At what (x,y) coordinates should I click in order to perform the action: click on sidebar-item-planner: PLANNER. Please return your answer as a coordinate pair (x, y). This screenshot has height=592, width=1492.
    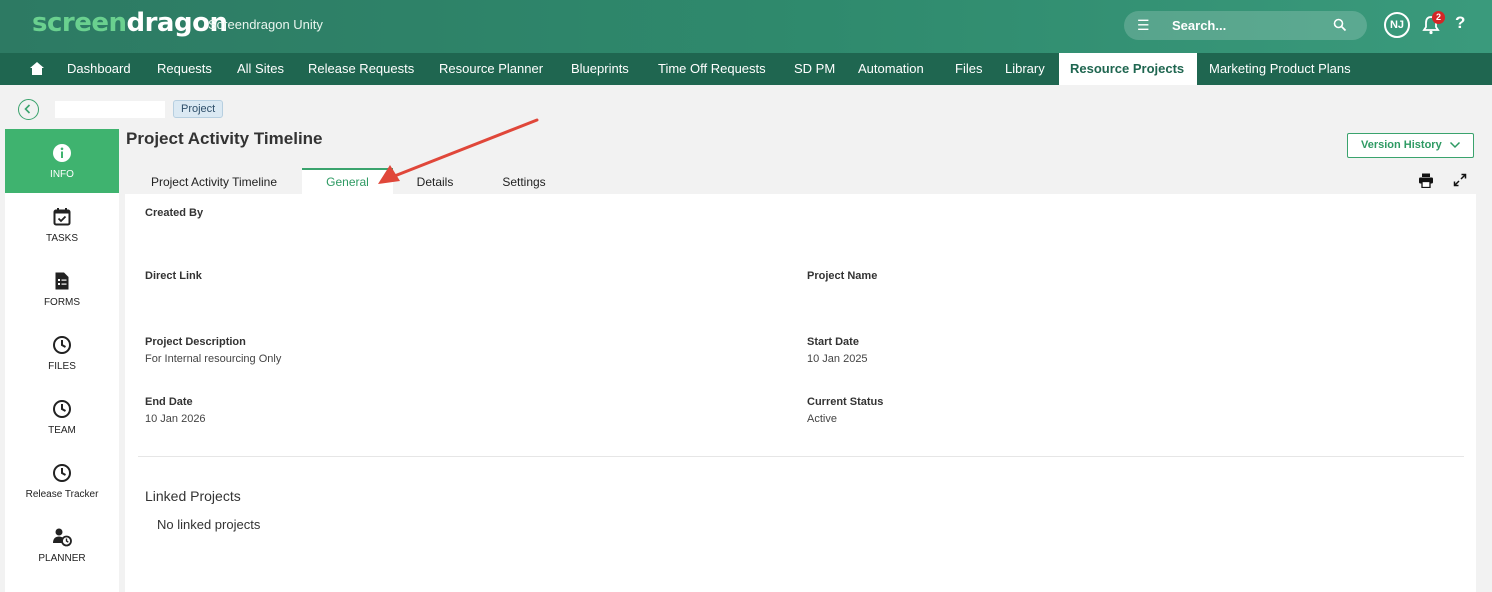
    Looking at the image, I should click on (62, 545).